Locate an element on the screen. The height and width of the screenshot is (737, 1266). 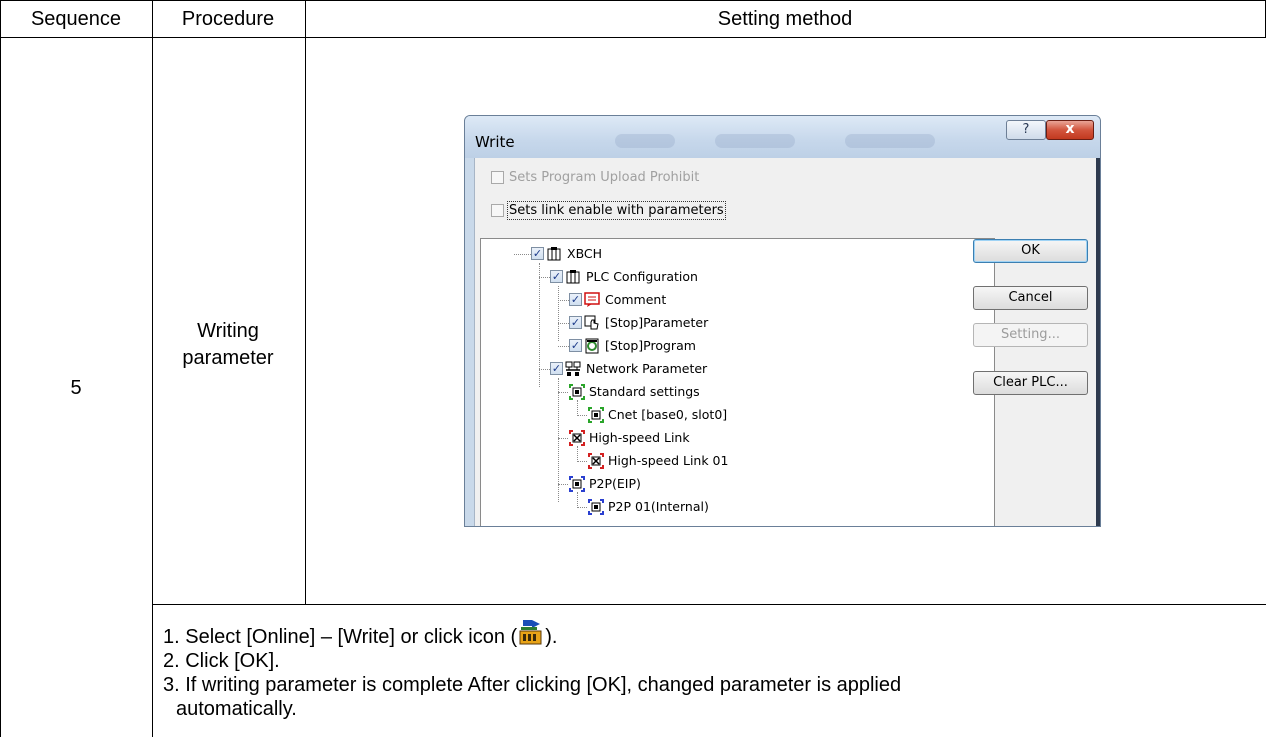
tree-item-label: High-speed Link is located at coordinates (639, 437).